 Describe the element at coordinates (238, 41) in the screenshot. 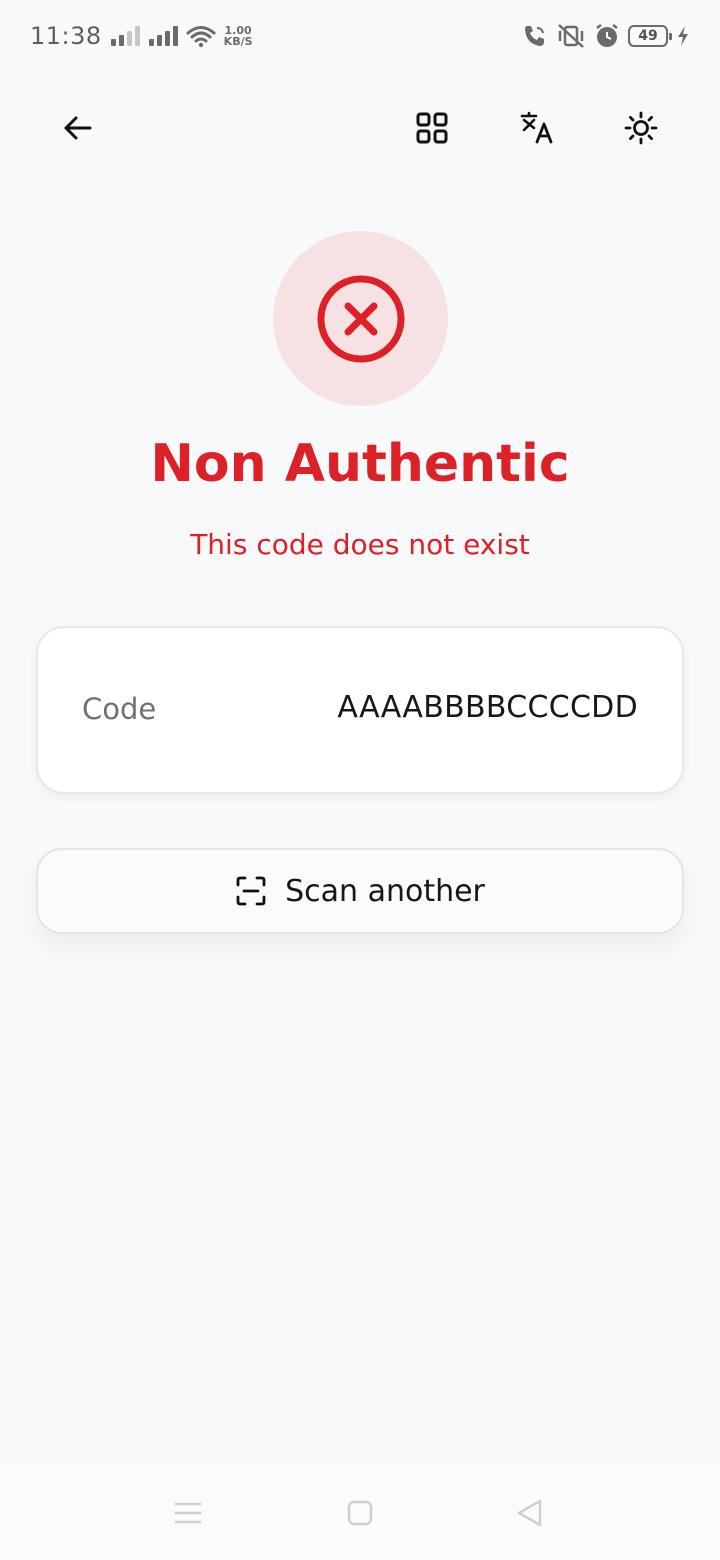

I see `network-speed-unit: KB/S` at that location.